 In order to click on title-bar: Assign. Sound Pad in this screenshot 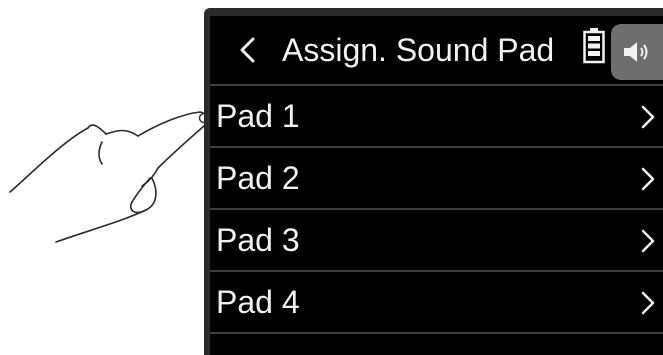, I will do `click(436, 51)`.